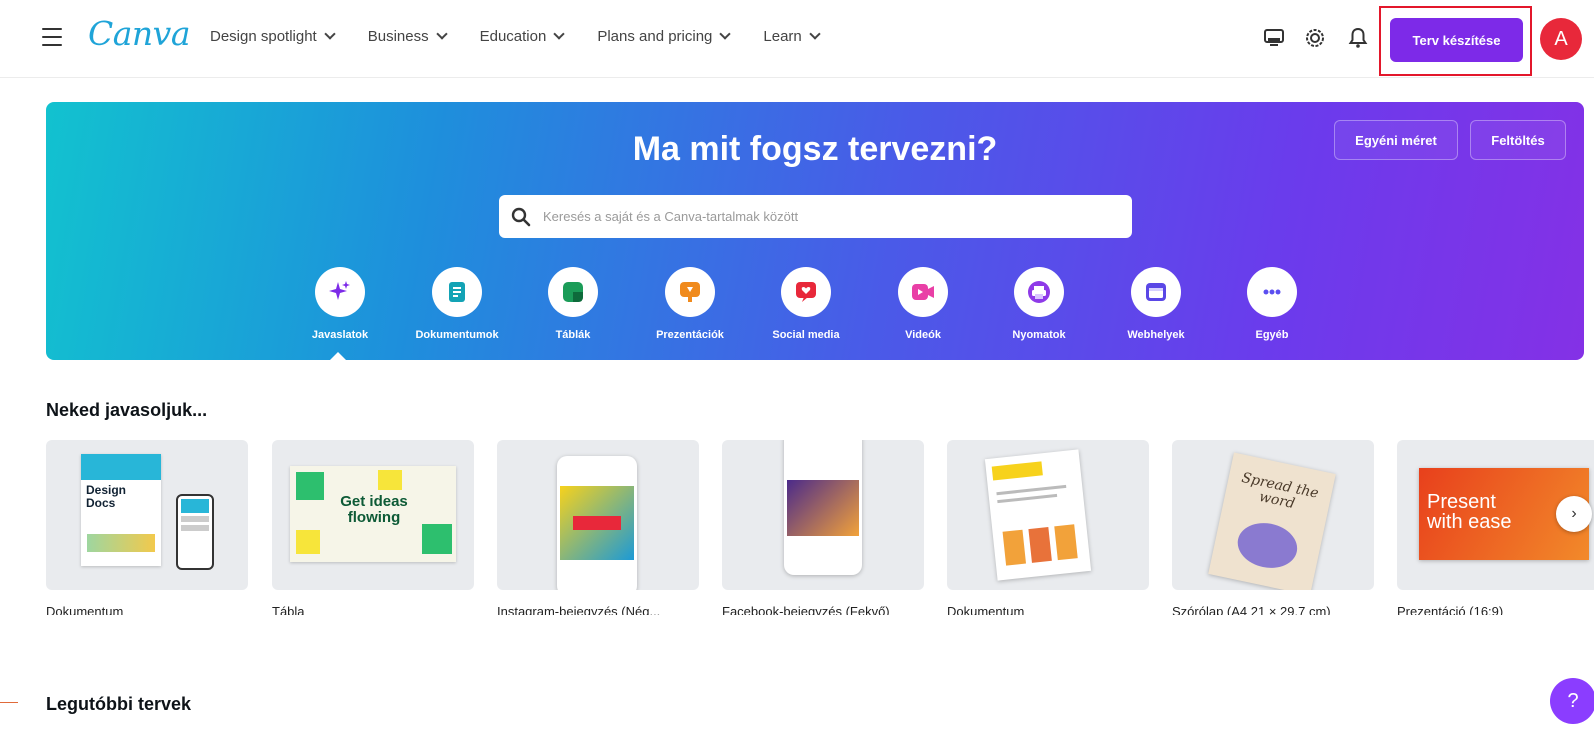 Image resolution: width=1594 pixels, height=740 pixels. I want to click on template-card: Design Docs Dokumentum, so click(147, 527).